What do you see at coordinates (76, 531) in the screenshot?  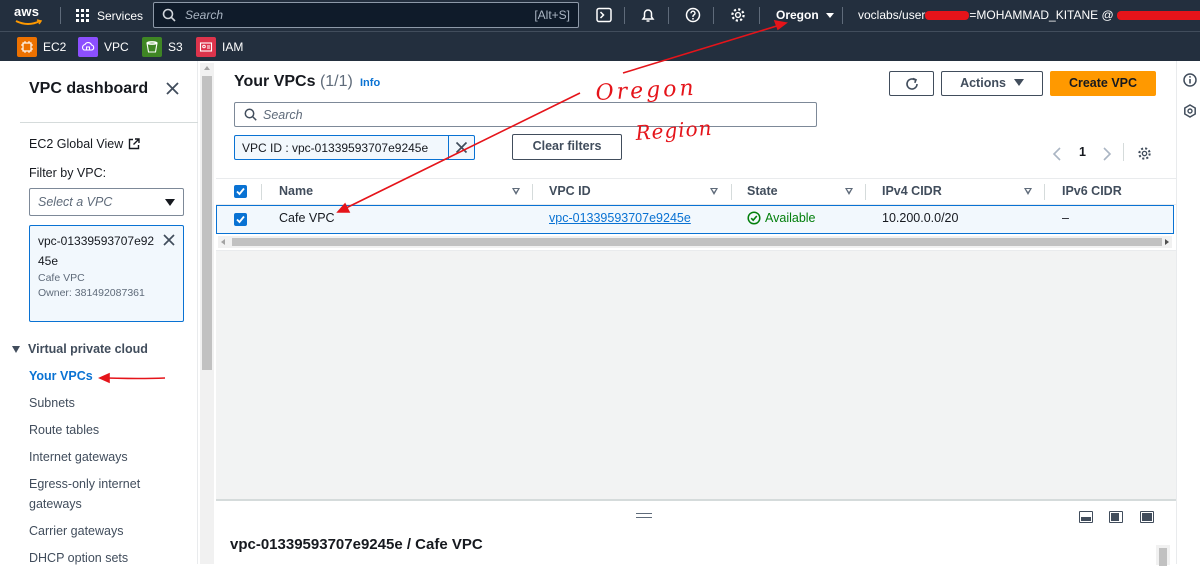 I see `sidebar-item-carrier-gateways: Carrier gateways` at bounding box center [76, 531].